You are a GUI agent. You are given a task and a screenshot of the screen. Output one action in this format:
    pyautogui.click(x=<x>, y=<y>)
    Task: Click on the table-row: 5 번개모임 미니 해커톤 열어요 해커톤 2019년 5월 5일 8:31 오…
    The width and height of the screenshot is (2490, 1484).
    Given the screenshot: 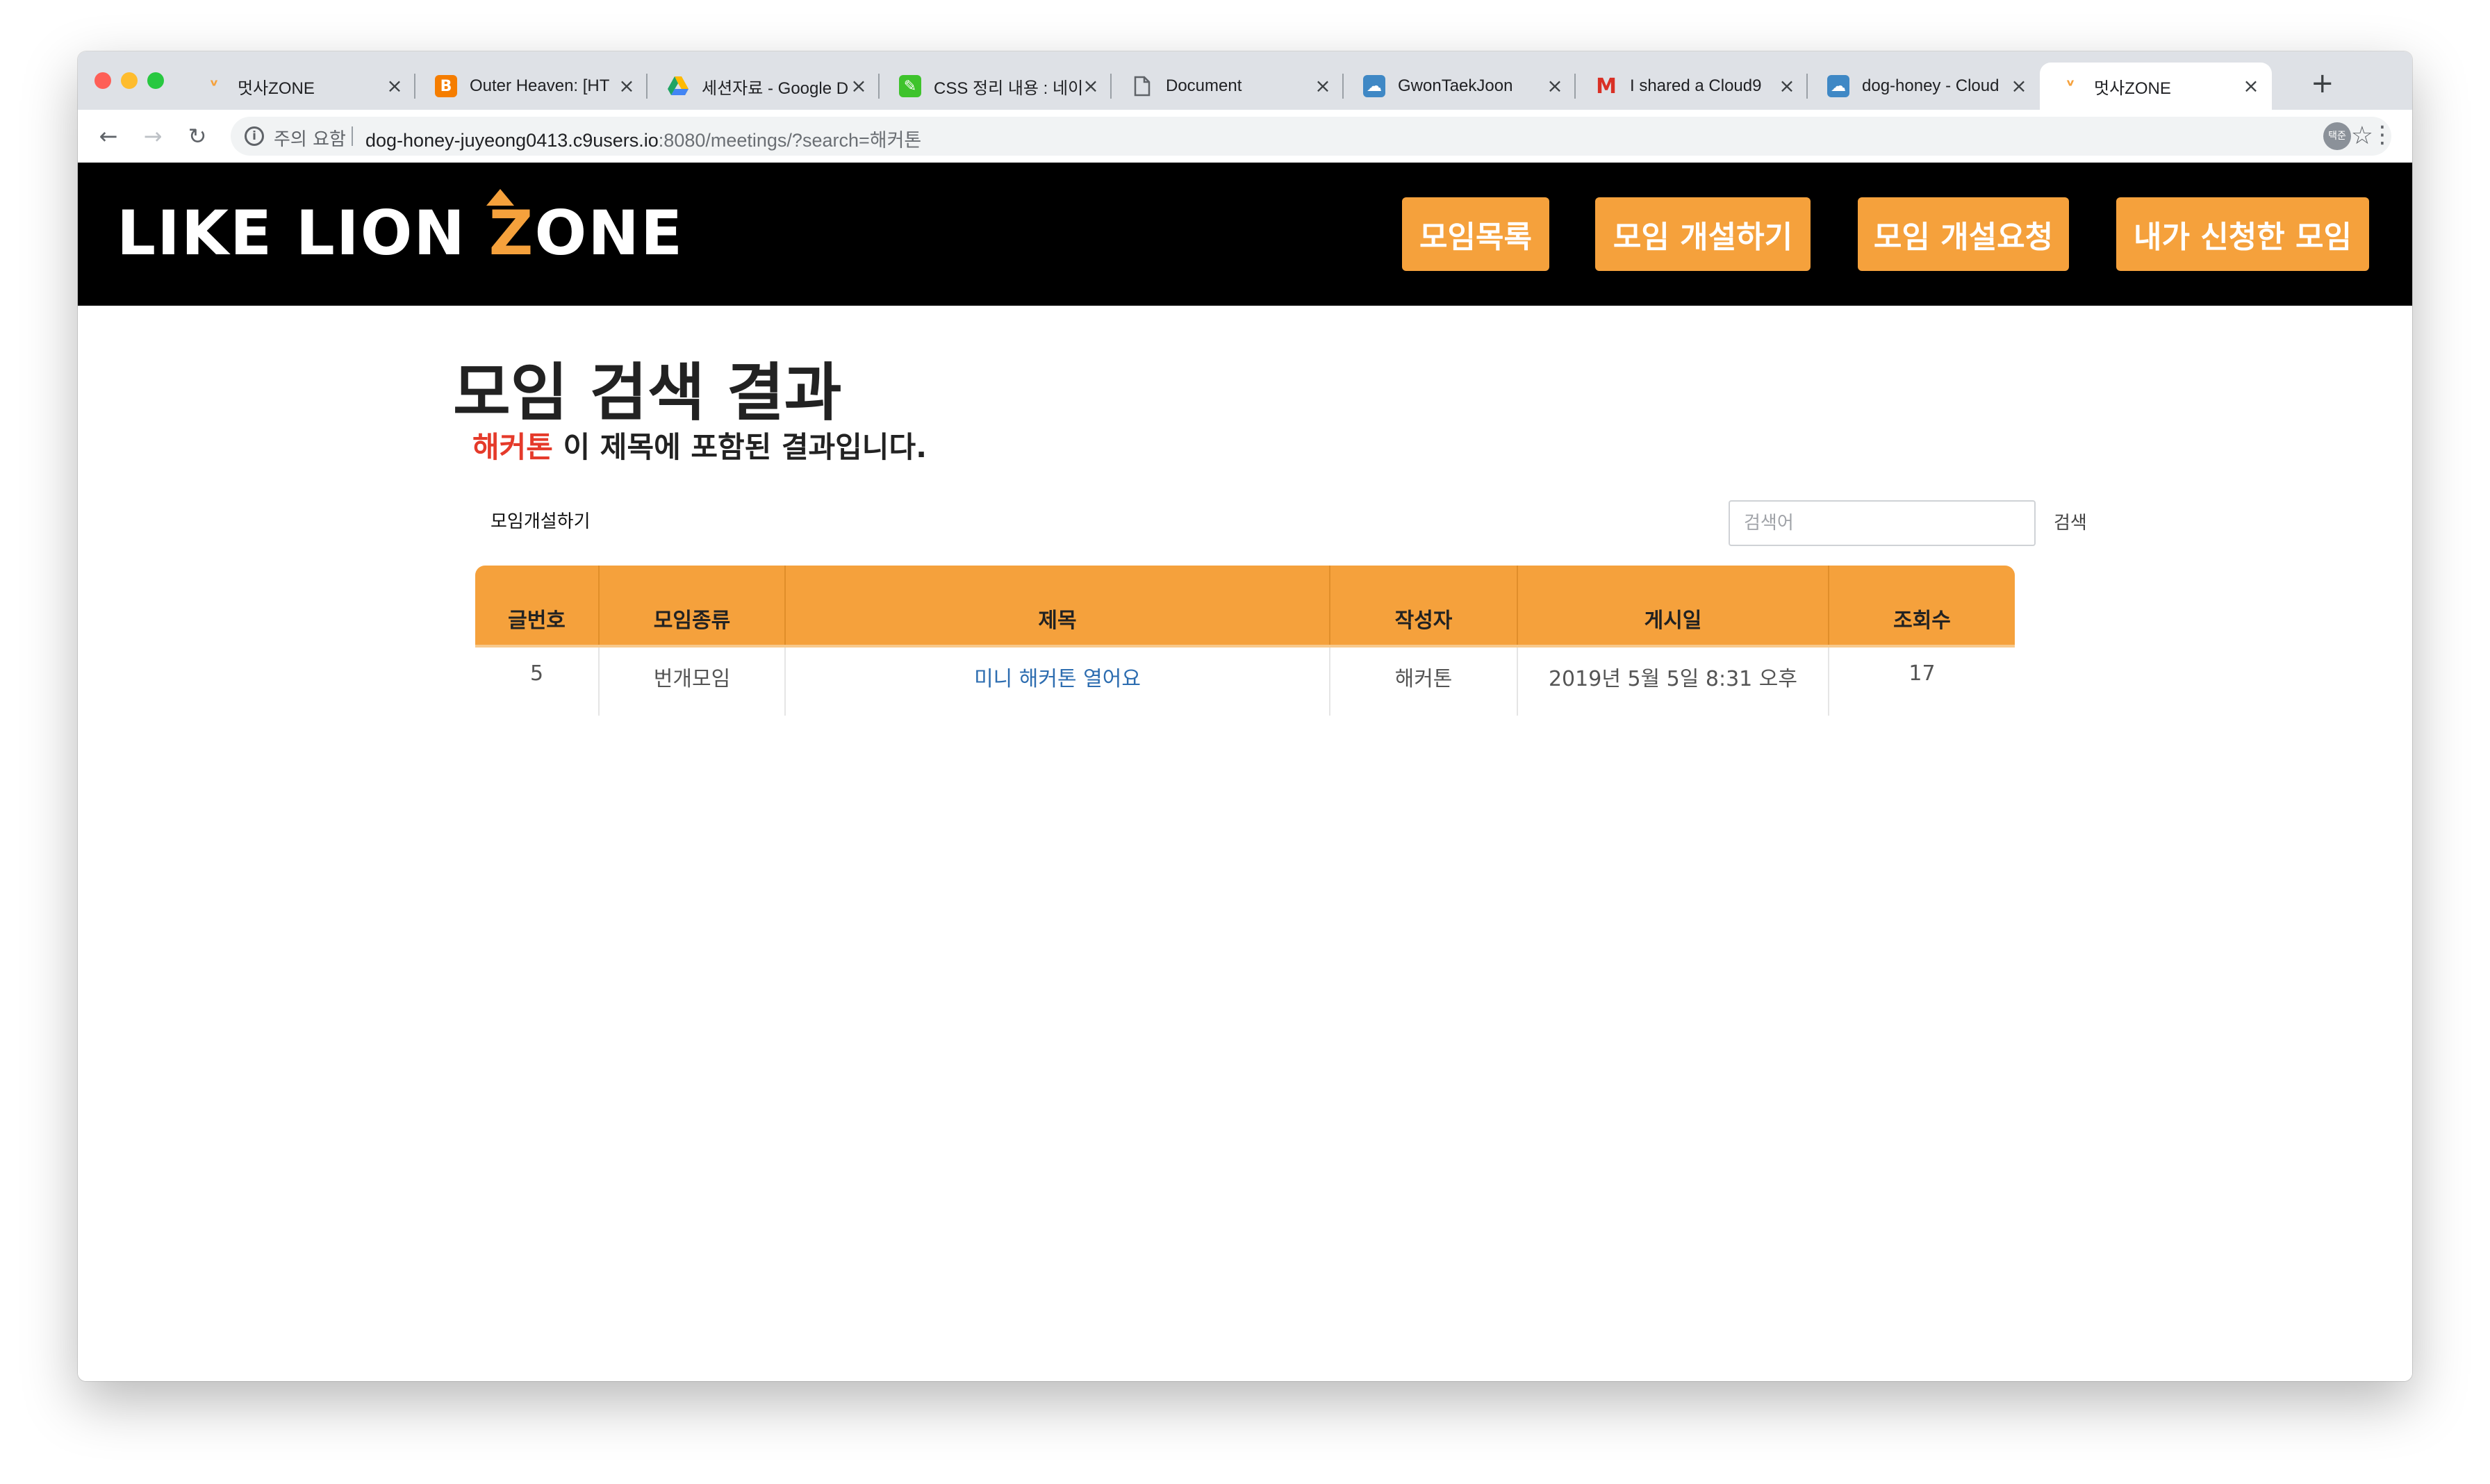 What is the action you would take?
    pyautogui.click(x=1245, y=681)
    